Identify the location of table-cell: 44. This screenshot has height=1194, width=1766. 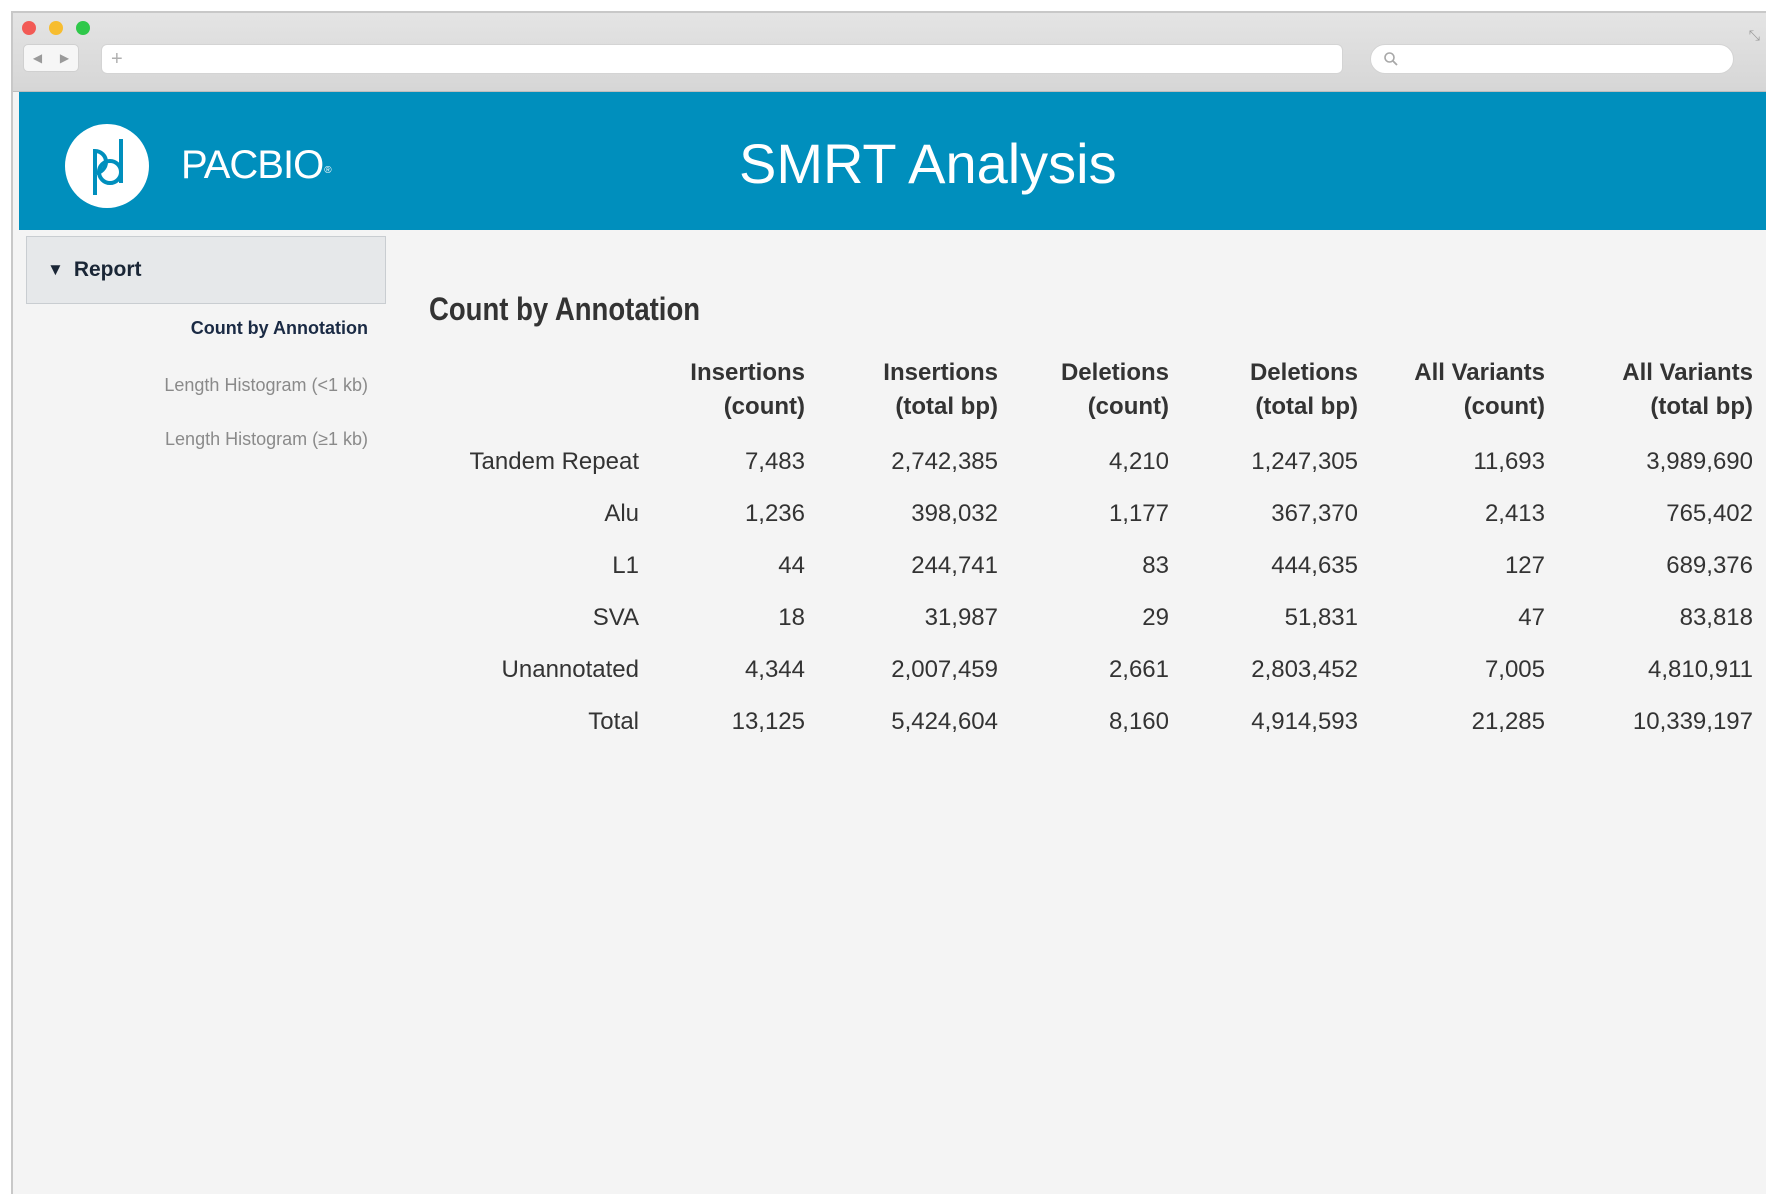
(791, 565).